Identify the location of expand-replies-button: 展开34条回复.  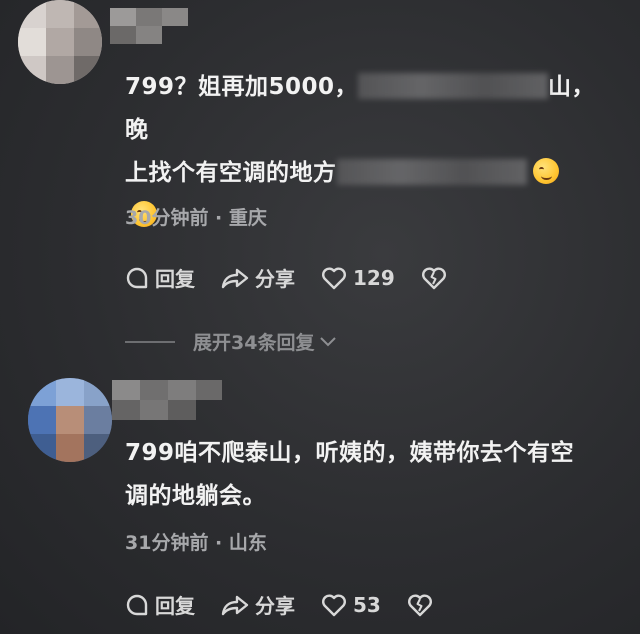
(231, 341).